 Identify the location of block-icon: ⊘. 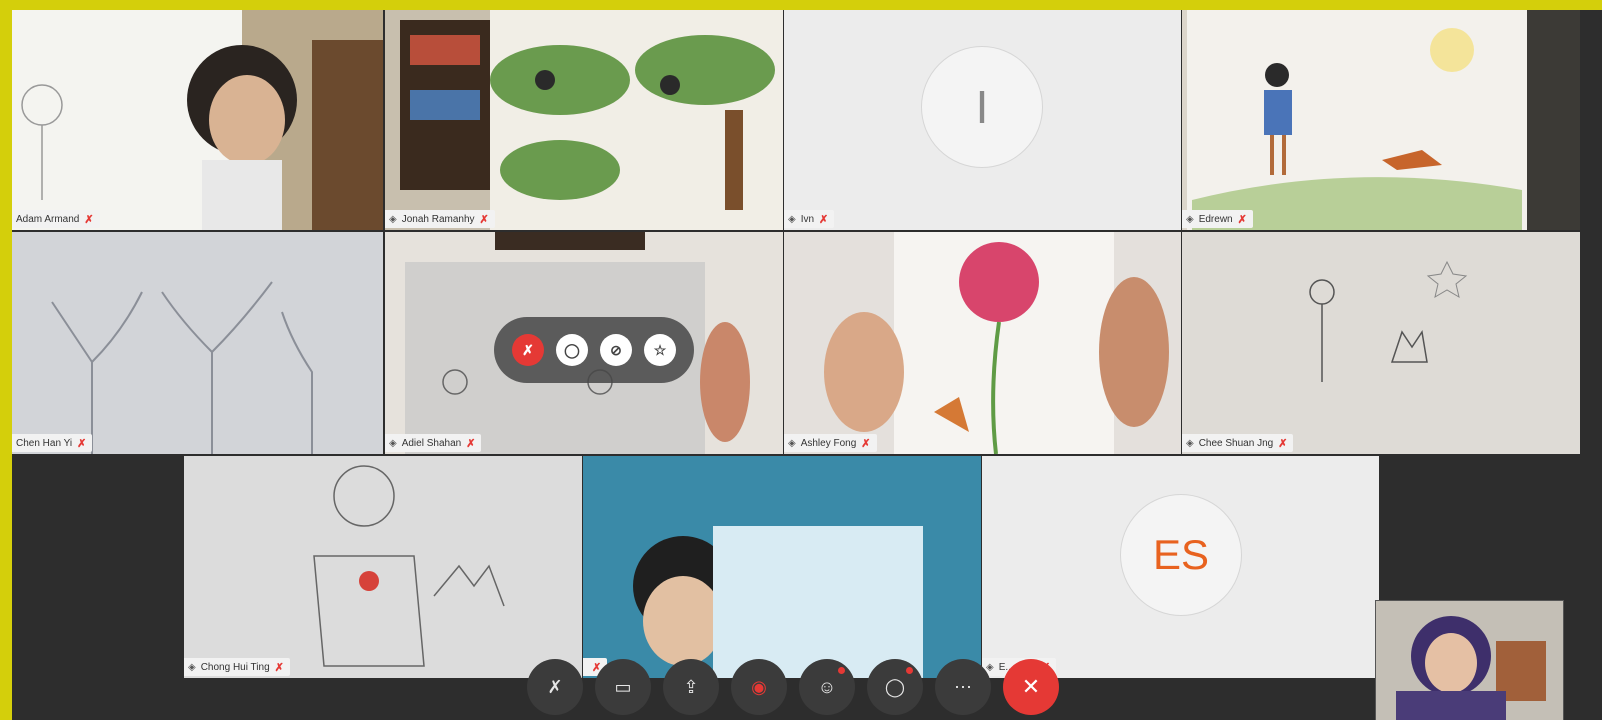
(616, 350).